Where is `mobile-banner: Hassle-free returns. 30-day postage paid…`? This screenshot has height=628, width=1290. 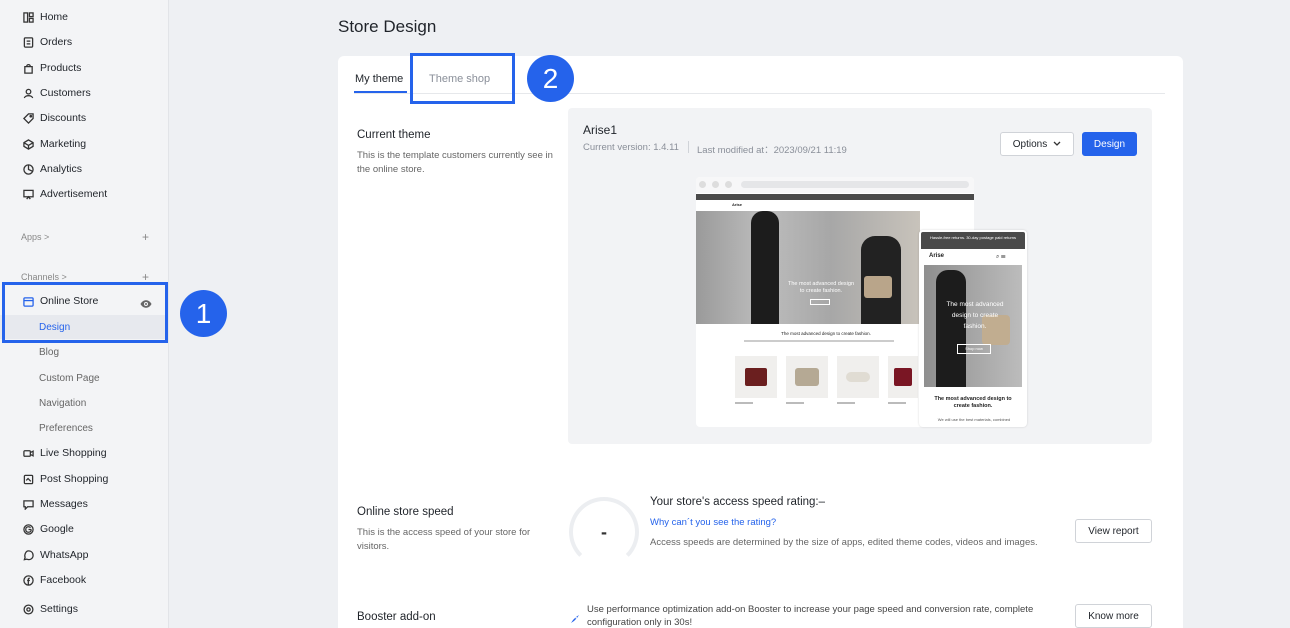 mobile-banner: Hassle-free returns. 30-day postage paid… is located at coordinates (973, 240).